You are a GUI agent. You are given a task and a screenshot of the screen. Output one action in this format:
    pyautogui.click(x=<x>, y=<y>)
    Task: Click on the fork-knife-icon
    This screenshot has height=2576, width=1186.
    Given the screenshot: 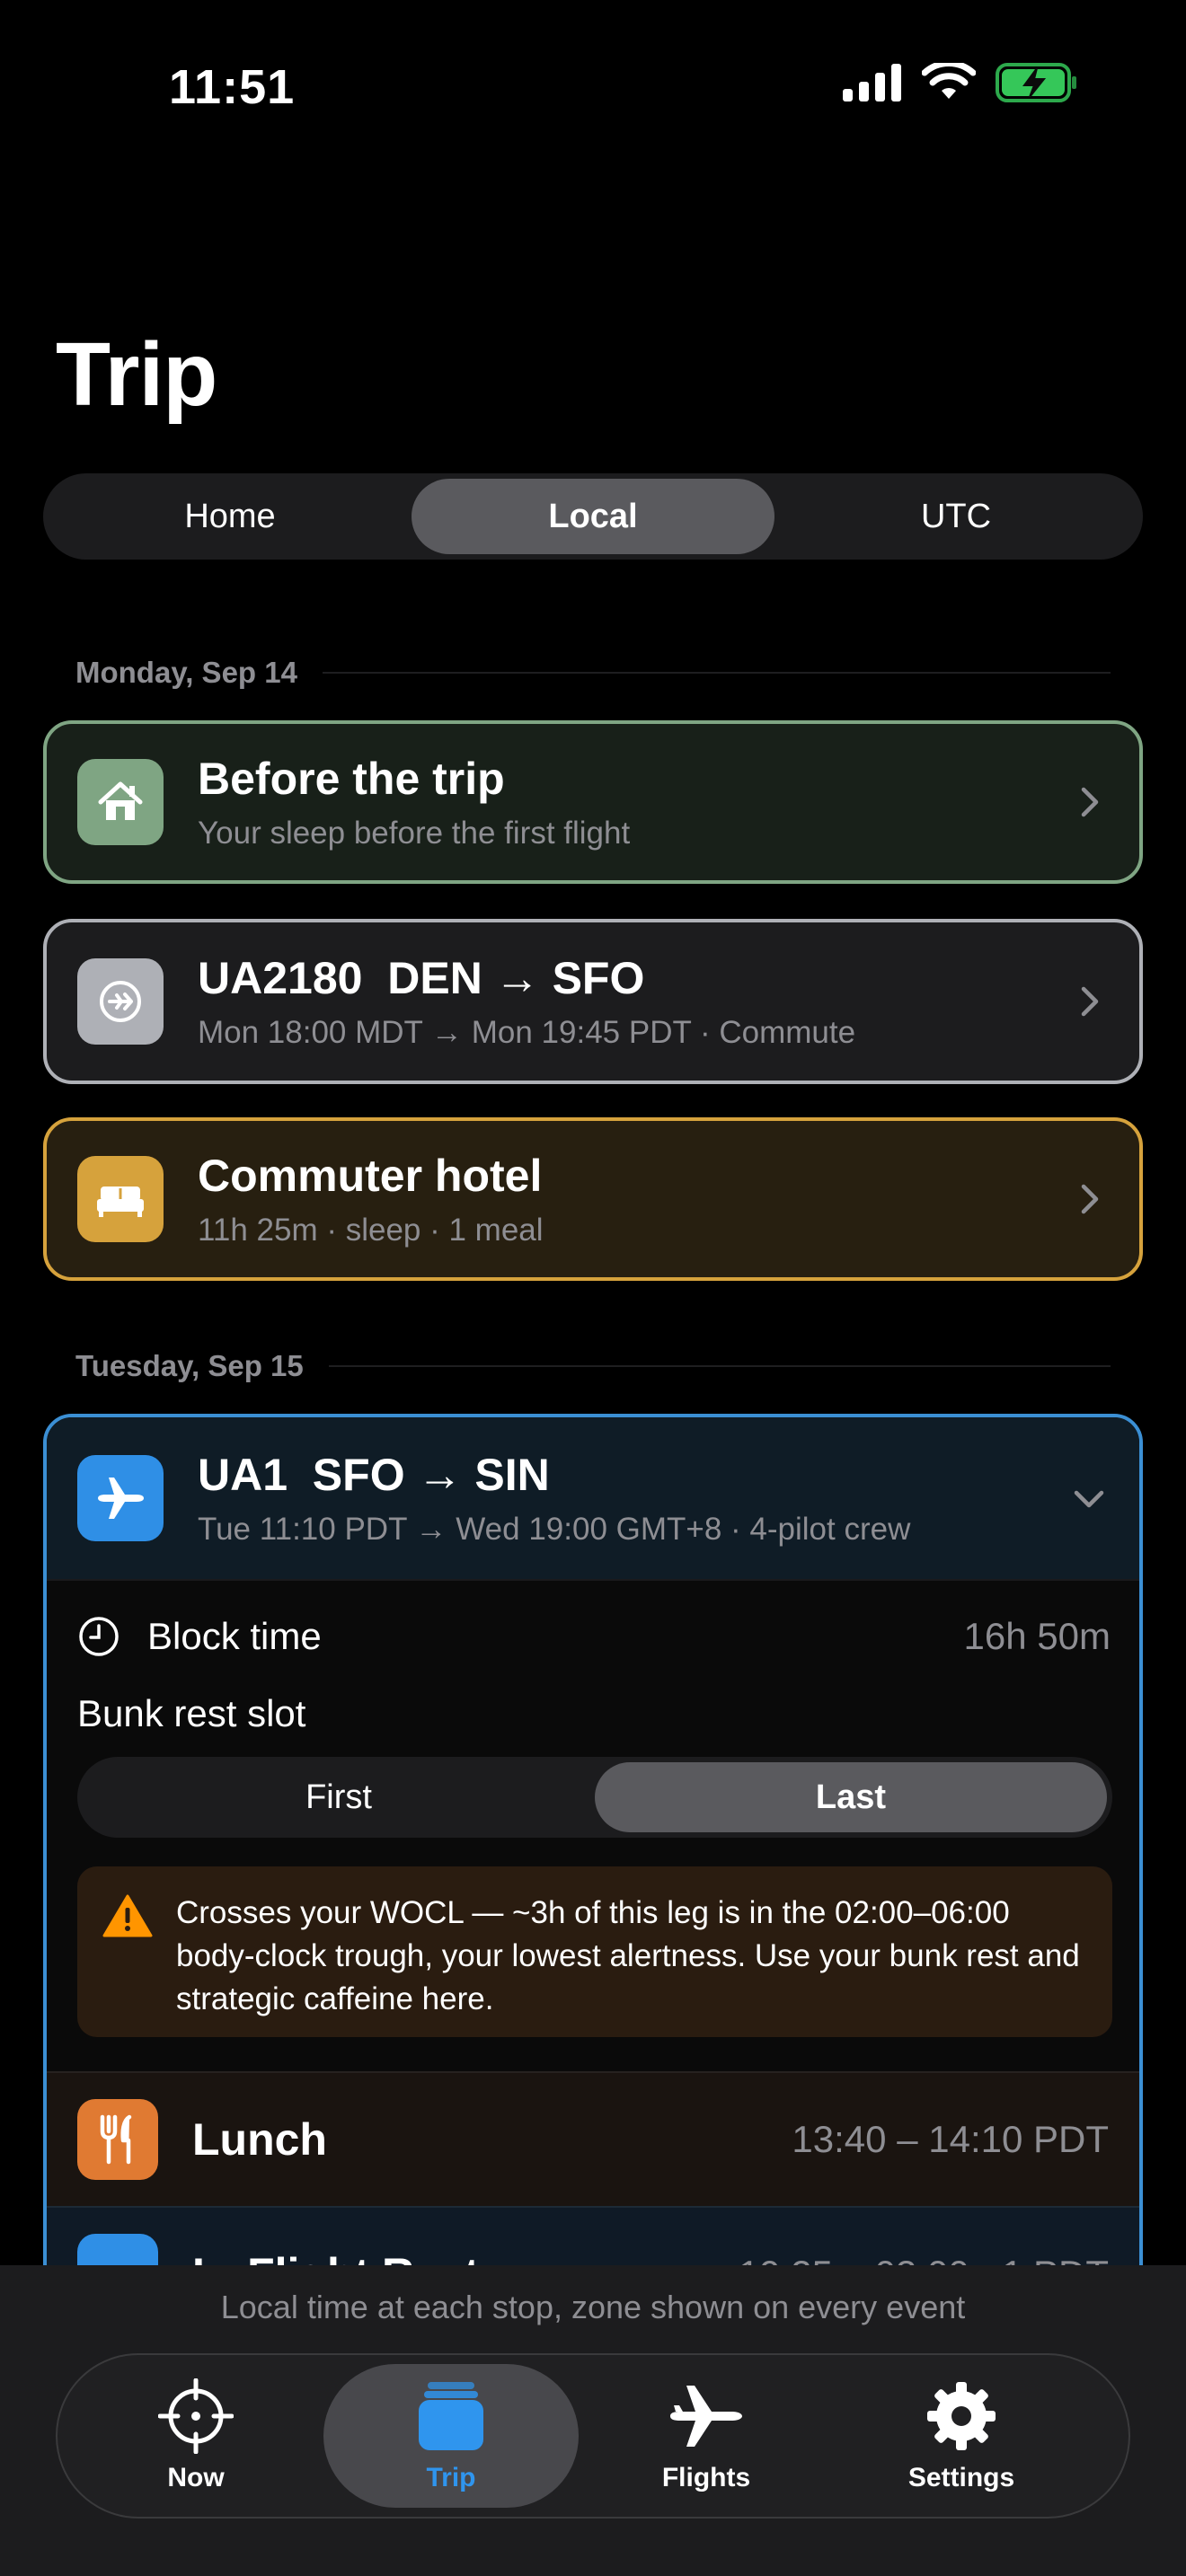 What is the action you would take?
    pyautogui.click(x=117, y=2139)
    